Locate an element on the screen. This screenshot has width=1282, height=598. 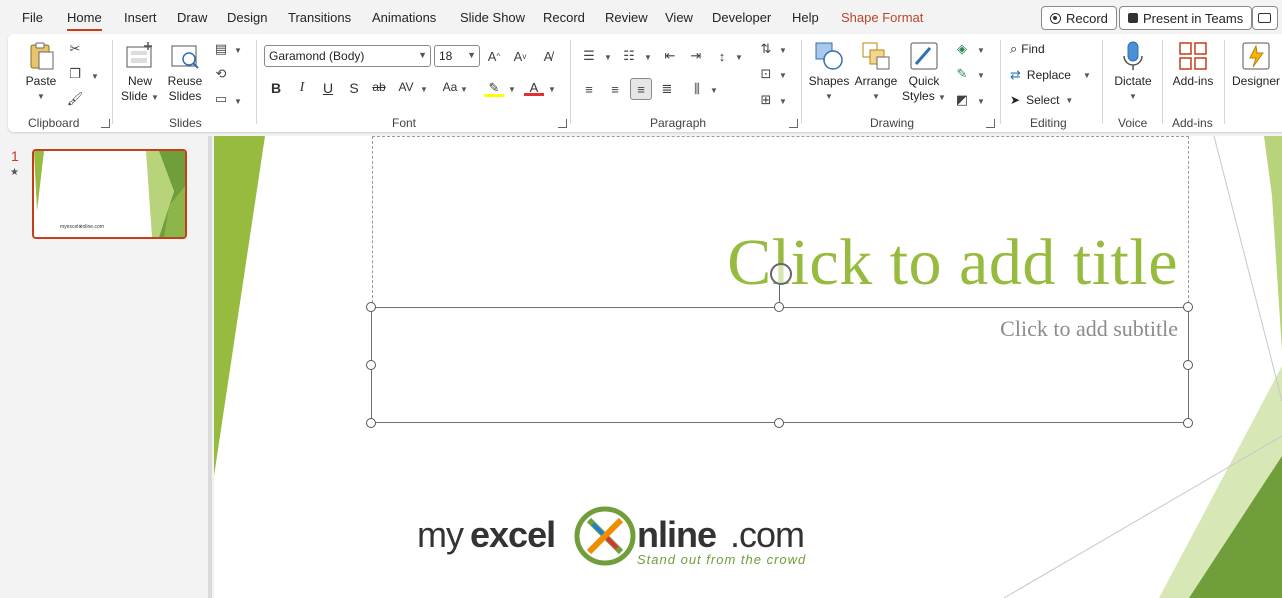
tab-review: Review is located at coordinates (626, 17).